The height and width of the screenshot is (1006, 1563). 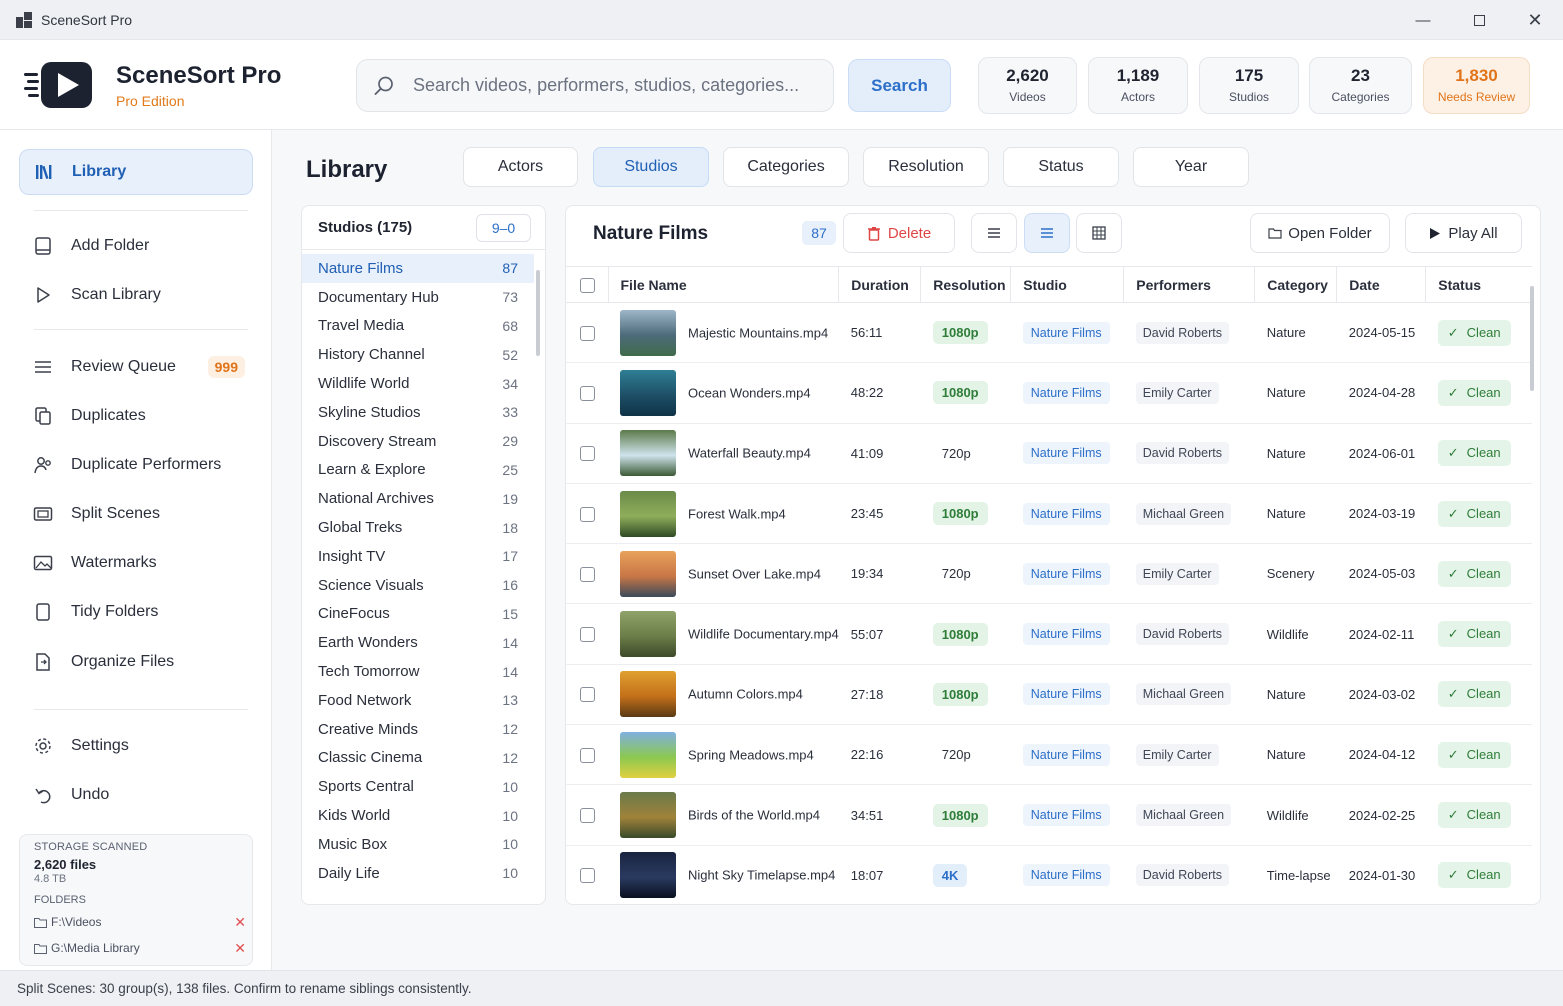 I want to click on select-all-checkbox, so click(x=587, y=285).